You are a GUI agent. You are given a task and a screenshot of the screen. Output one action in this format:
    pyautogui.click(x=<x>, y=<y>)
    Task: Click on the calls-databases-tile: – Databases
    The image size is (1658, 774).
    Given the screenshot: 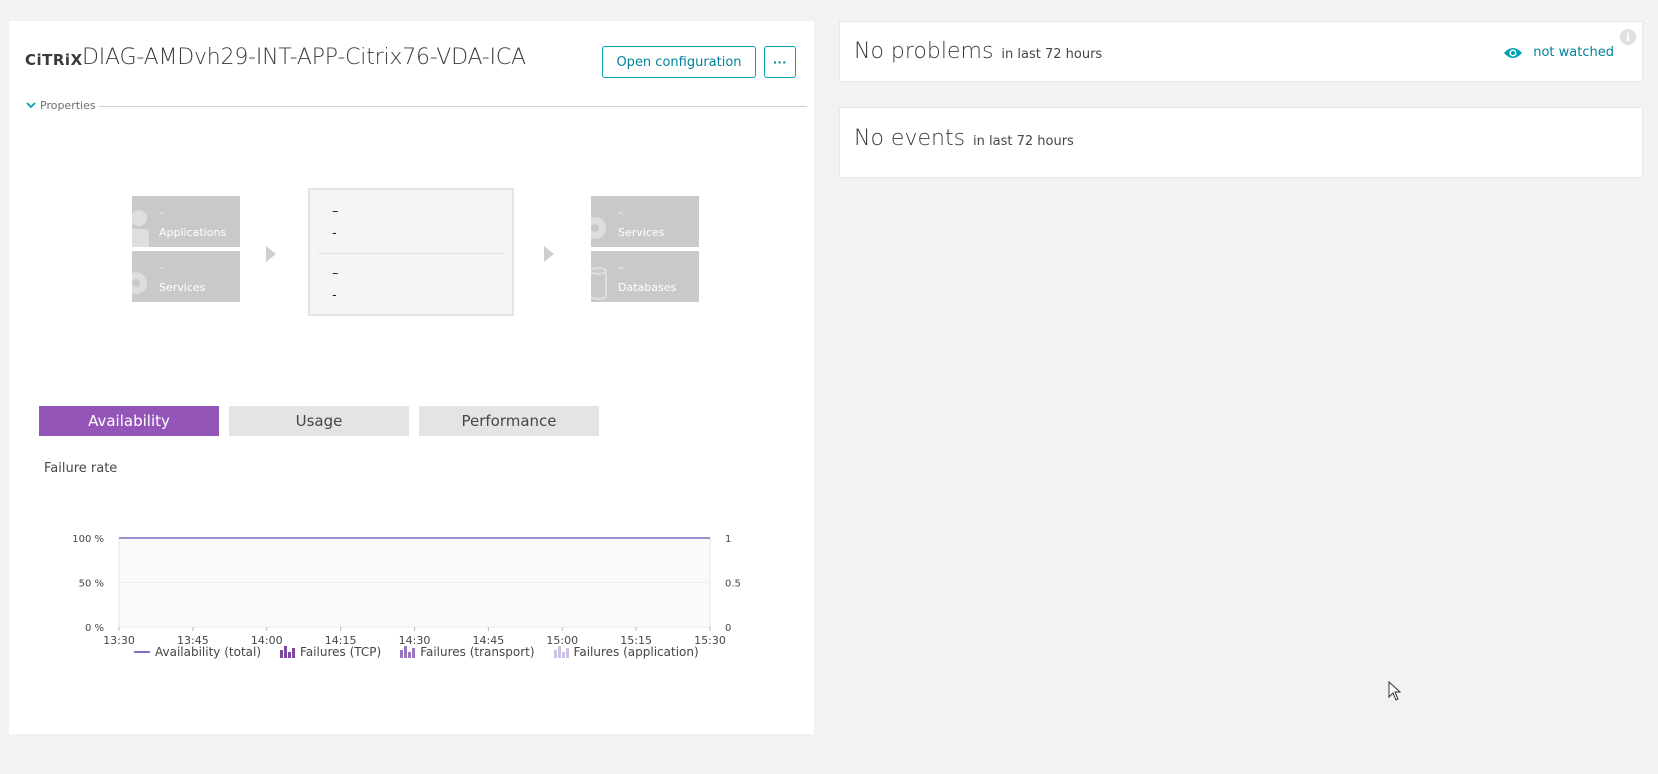 What is the action you would take?
    pyautogui.click(x=645, y=276)
    